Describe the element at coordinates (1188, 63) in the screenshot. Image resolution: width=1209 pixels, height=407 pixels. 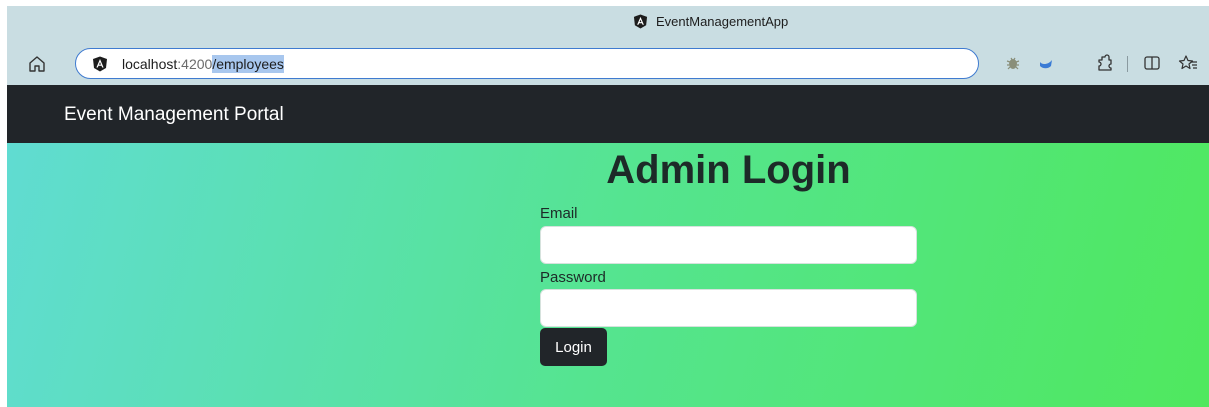
I see `favorites-icon` at that location.